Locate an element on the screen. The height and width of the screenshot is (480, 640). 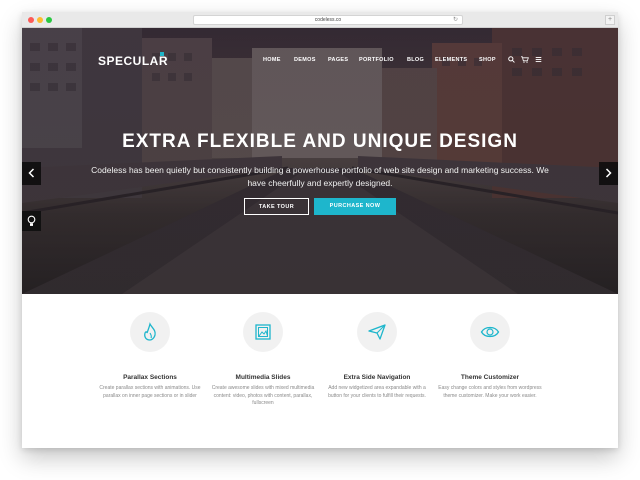
slider-prev-button is located at coordinates (31, 173).